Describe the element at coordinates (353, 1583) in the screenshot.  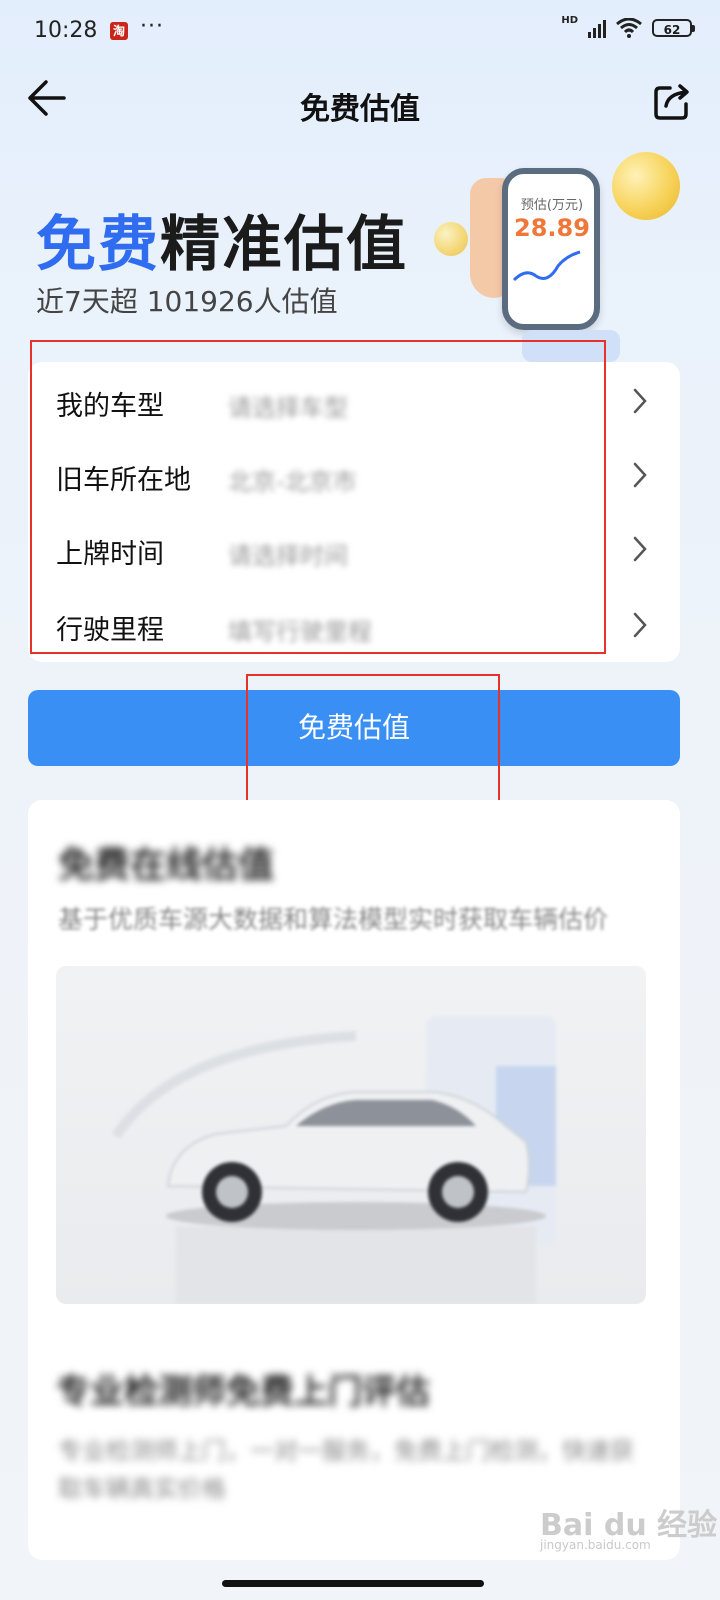
I see `home-indicator` at that location.